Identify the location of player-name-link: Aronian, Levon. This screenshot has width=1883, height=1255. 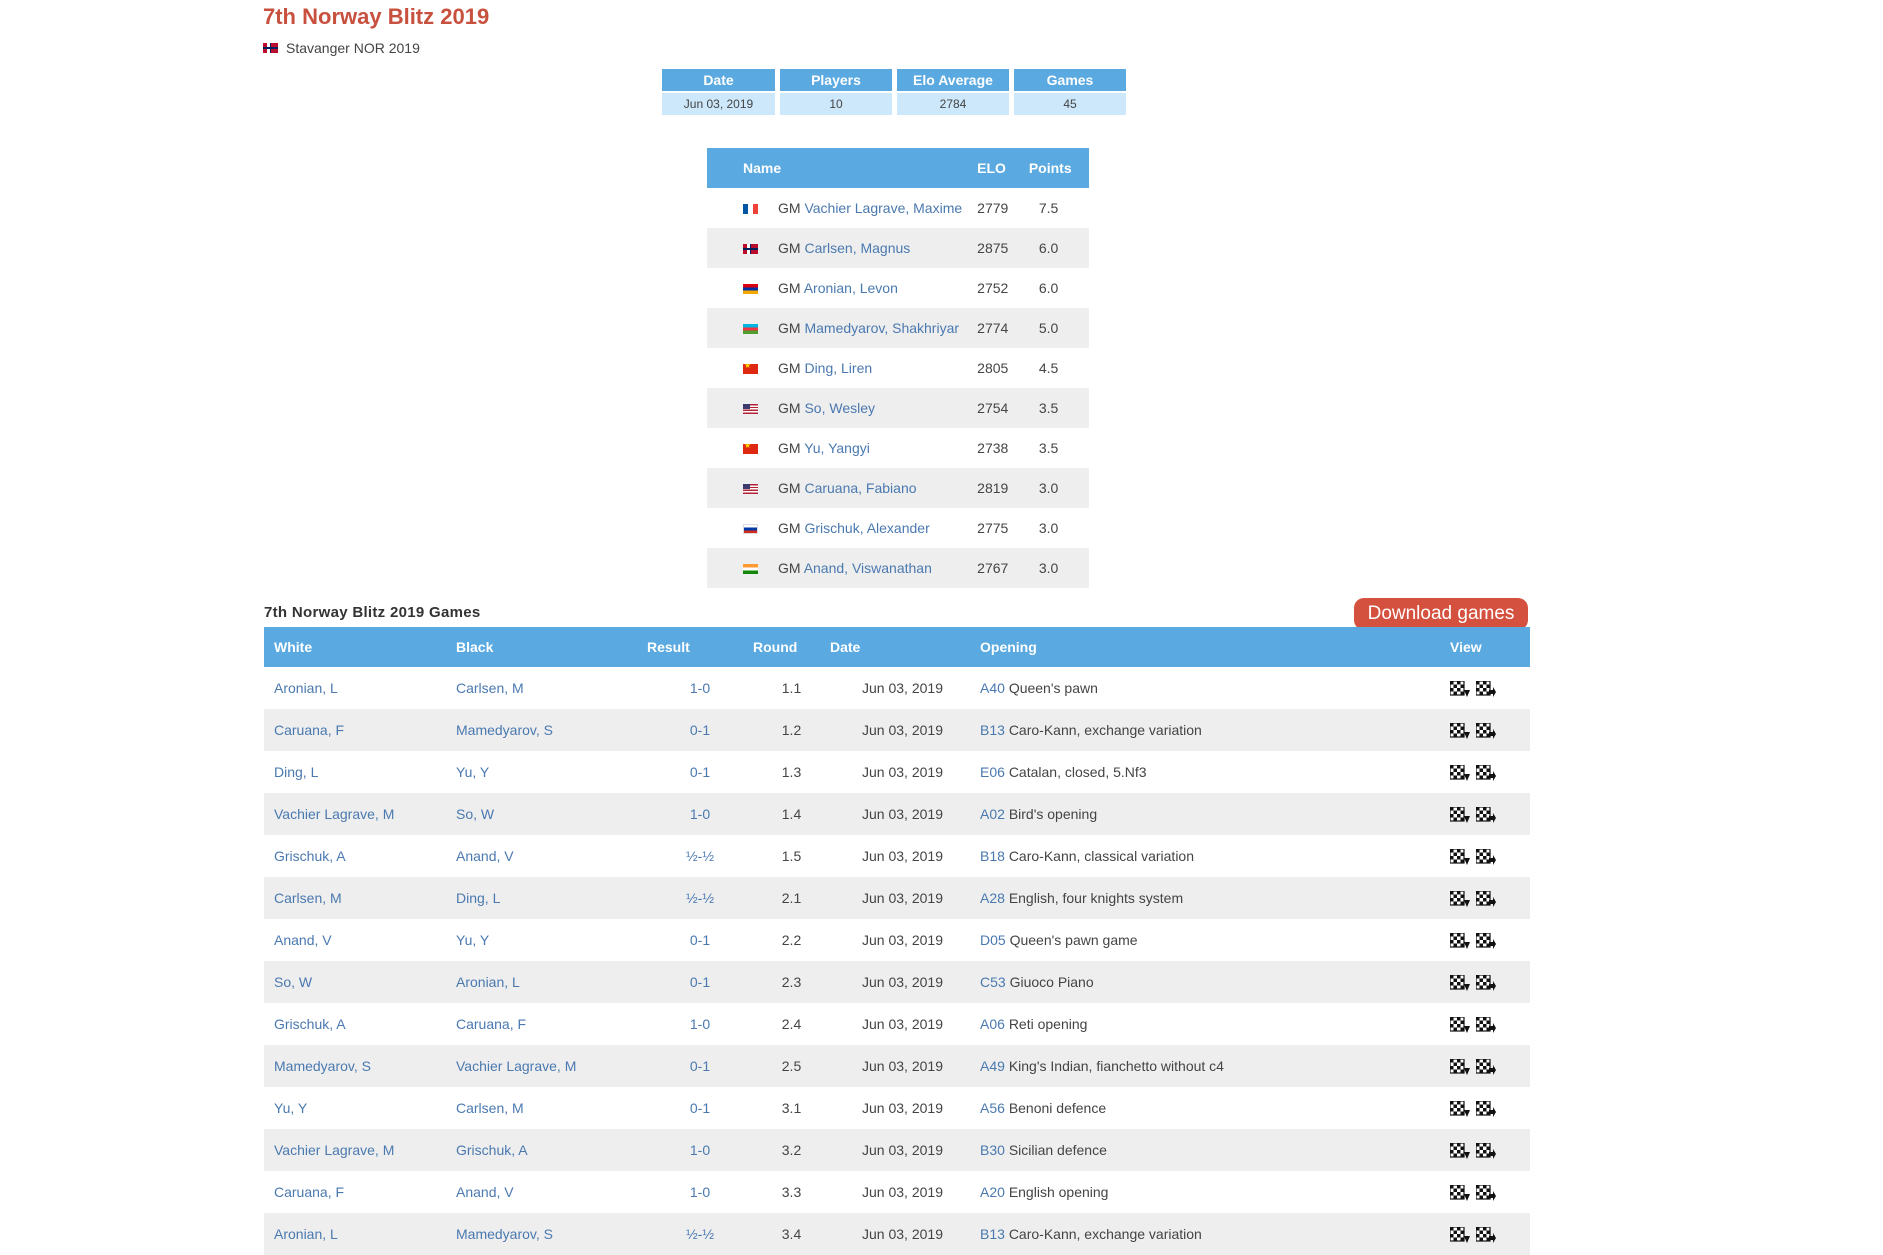
(851, 288).